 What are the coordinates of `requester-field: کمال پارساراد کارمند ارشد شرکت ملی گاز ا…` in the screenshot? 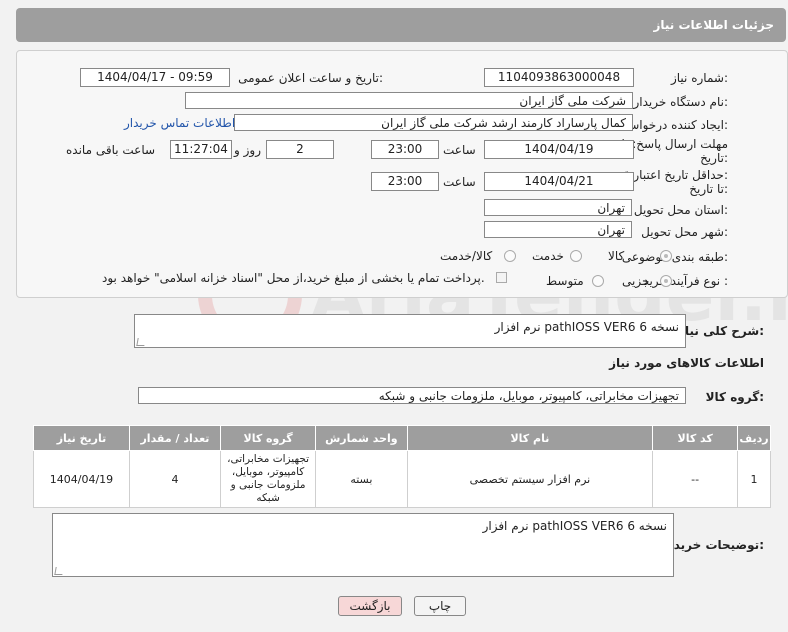 It's located at (433, 122).